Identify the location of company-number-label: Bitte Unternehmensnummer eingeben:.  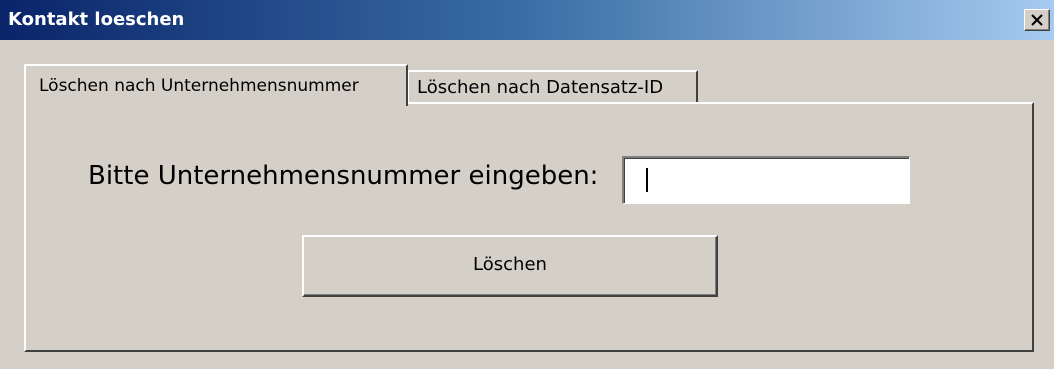
(343, 176).